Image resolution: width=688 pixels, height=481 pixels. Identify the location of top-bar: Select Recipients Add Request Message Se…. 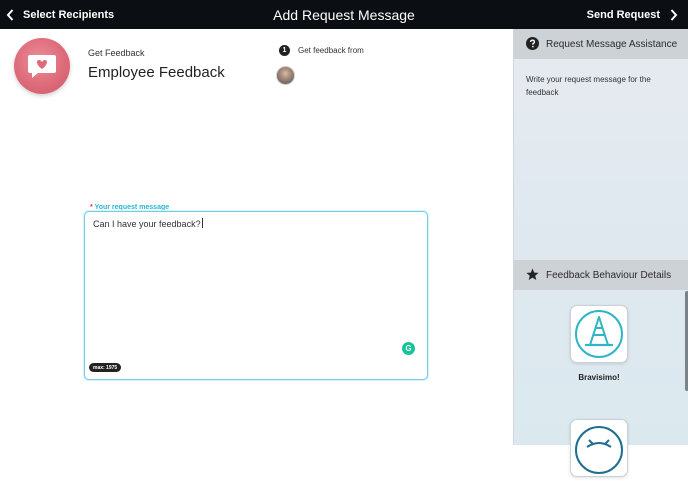
(344, 14).